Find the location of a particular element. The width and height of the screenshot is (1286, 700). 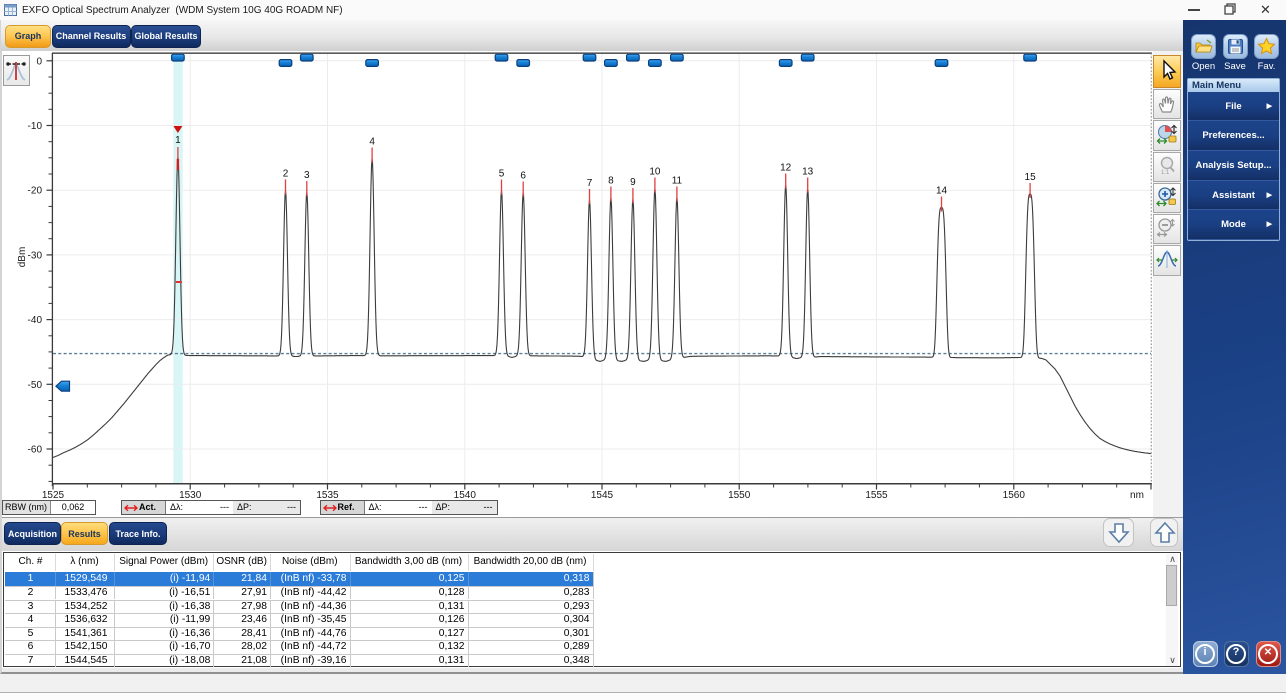

svg-text: 1535 is located at coordinates (327, 495).